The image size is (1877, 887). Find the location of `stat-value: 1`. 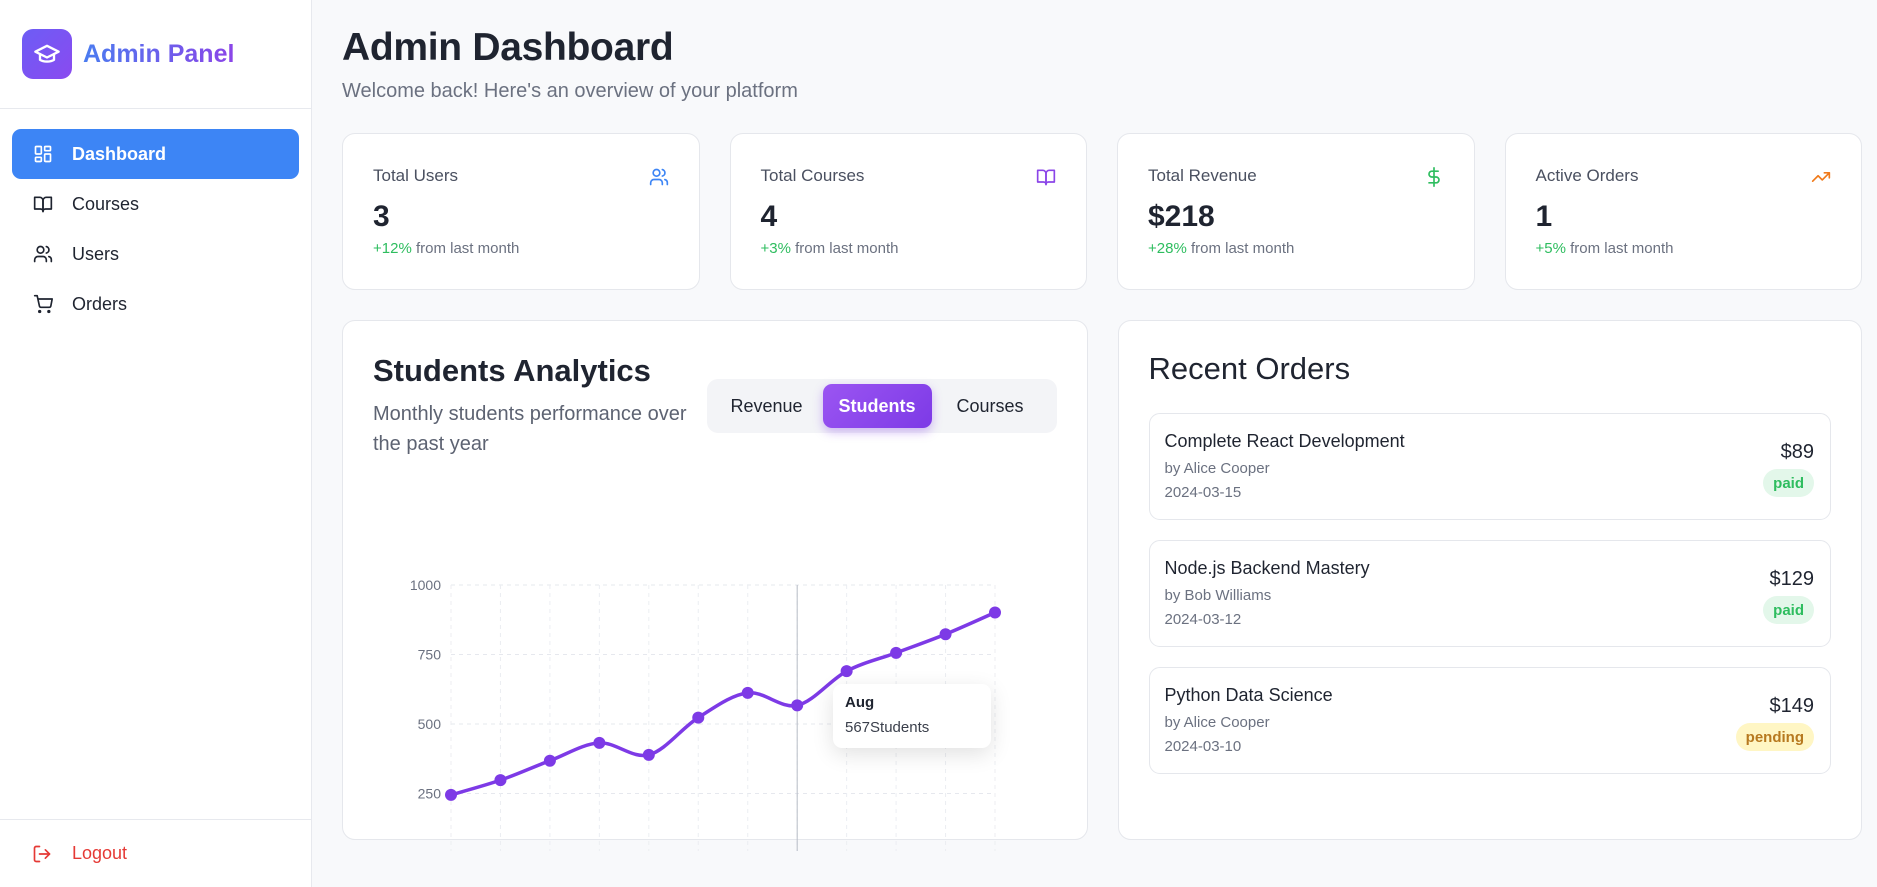

stat-value: 1 is located at coordinates (1544, 216).